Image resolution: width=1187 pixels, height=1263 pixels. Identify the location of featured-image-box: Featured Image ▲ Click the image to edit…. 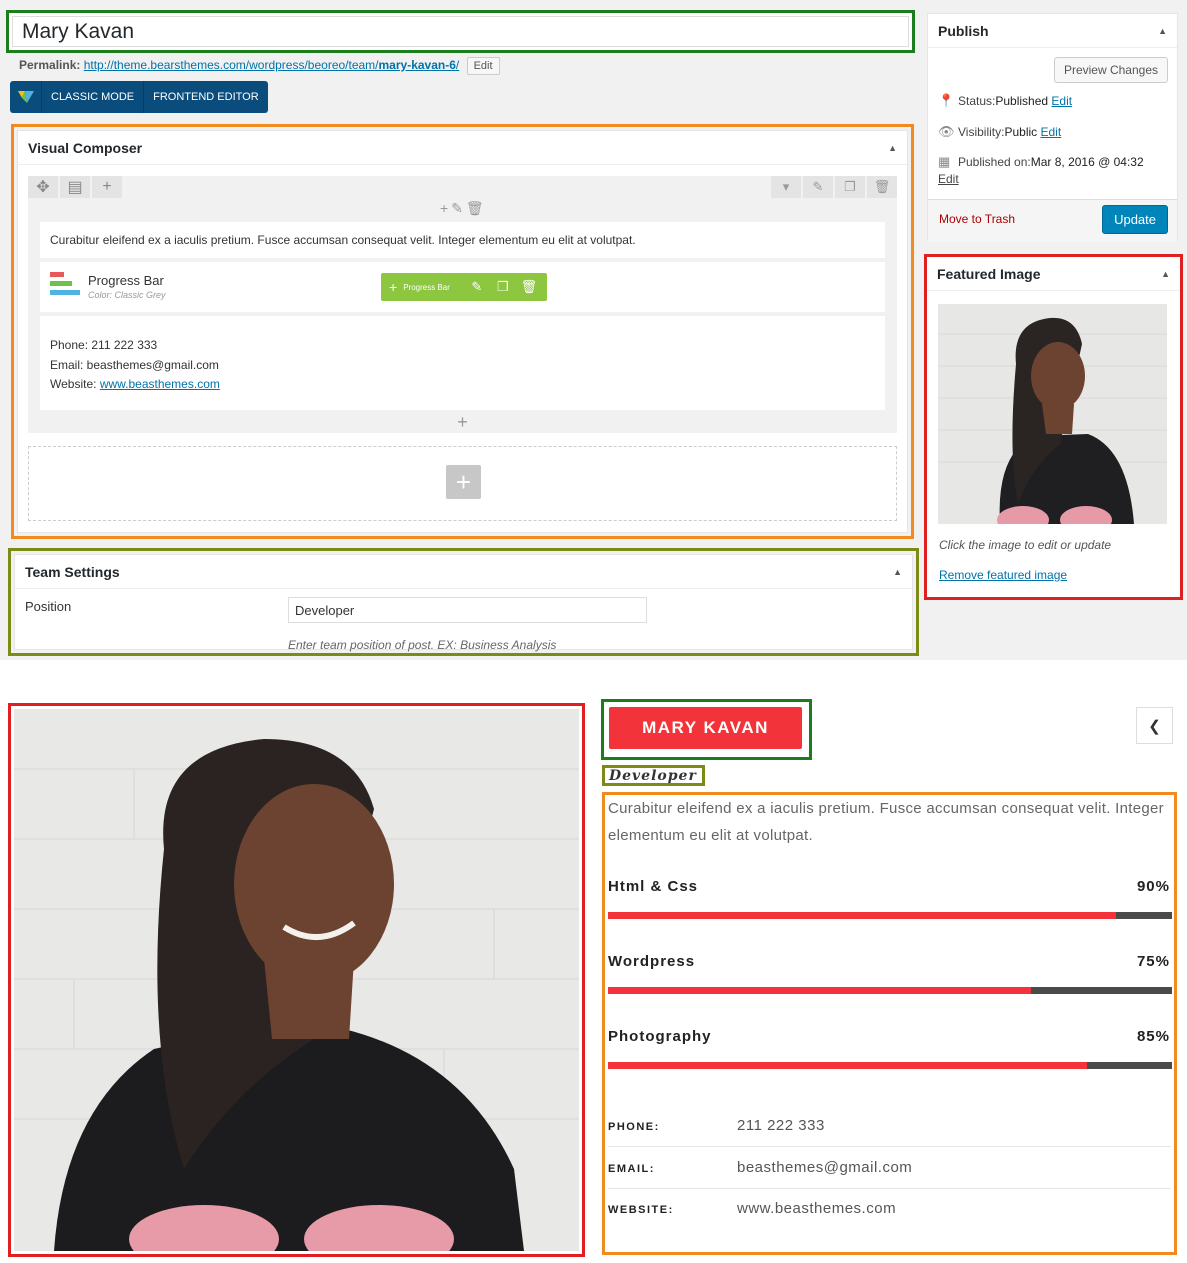
(1053, 427).